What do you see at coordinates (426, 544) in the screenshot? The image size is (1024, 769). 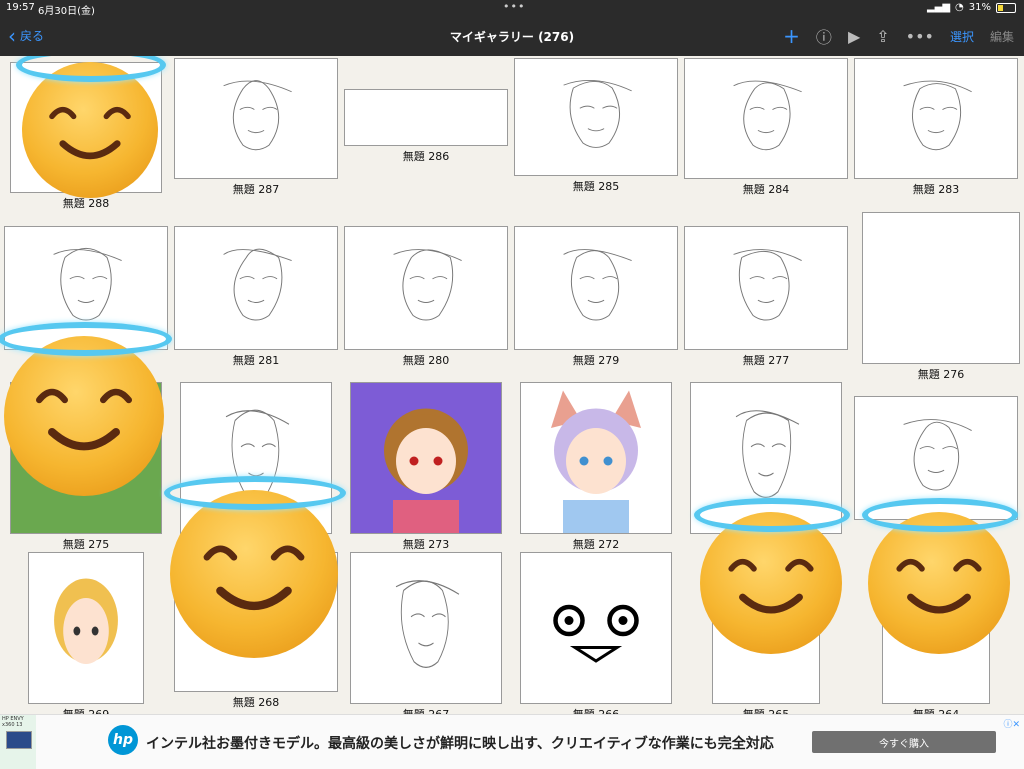 I see `artwork-caption: 無題 273` at bounding box center [426, 544].